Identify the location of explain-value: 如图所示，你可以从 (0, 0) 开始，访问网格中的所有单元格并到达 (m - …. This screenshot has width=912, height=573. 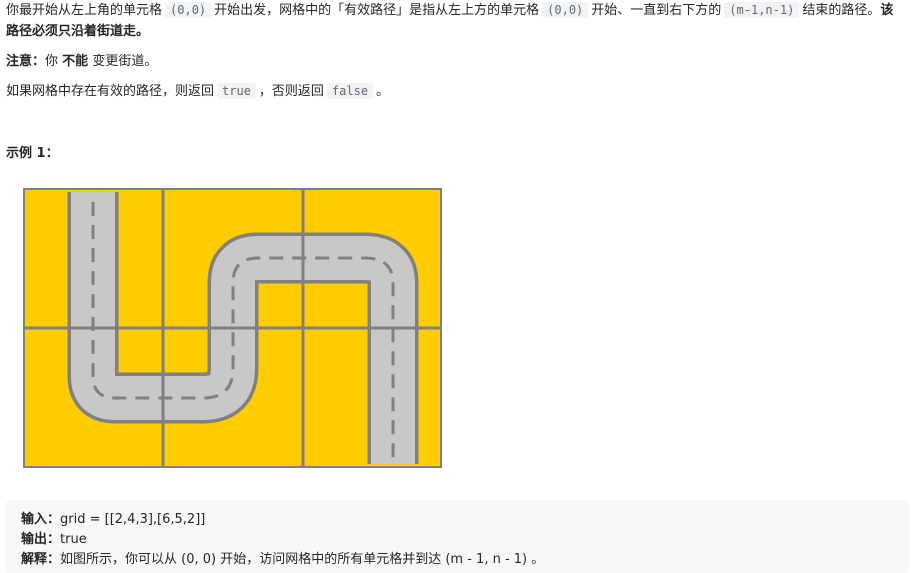
(302, 559).